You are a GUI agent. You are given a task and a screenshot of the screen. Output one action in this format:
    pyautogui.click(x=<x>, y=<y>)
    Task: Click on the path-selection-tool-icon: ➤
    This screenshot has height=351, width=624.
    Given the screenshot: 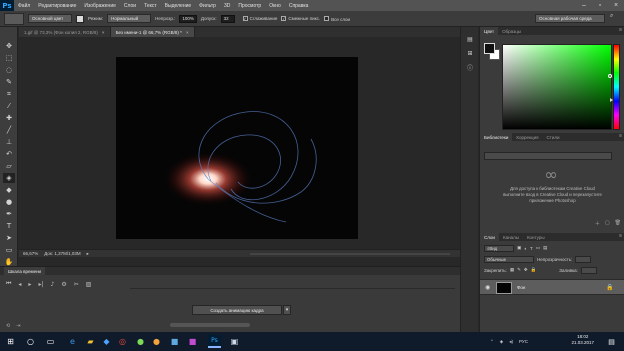 What is the action you would take?
    pyautogui.click(x=9, y=238)
    